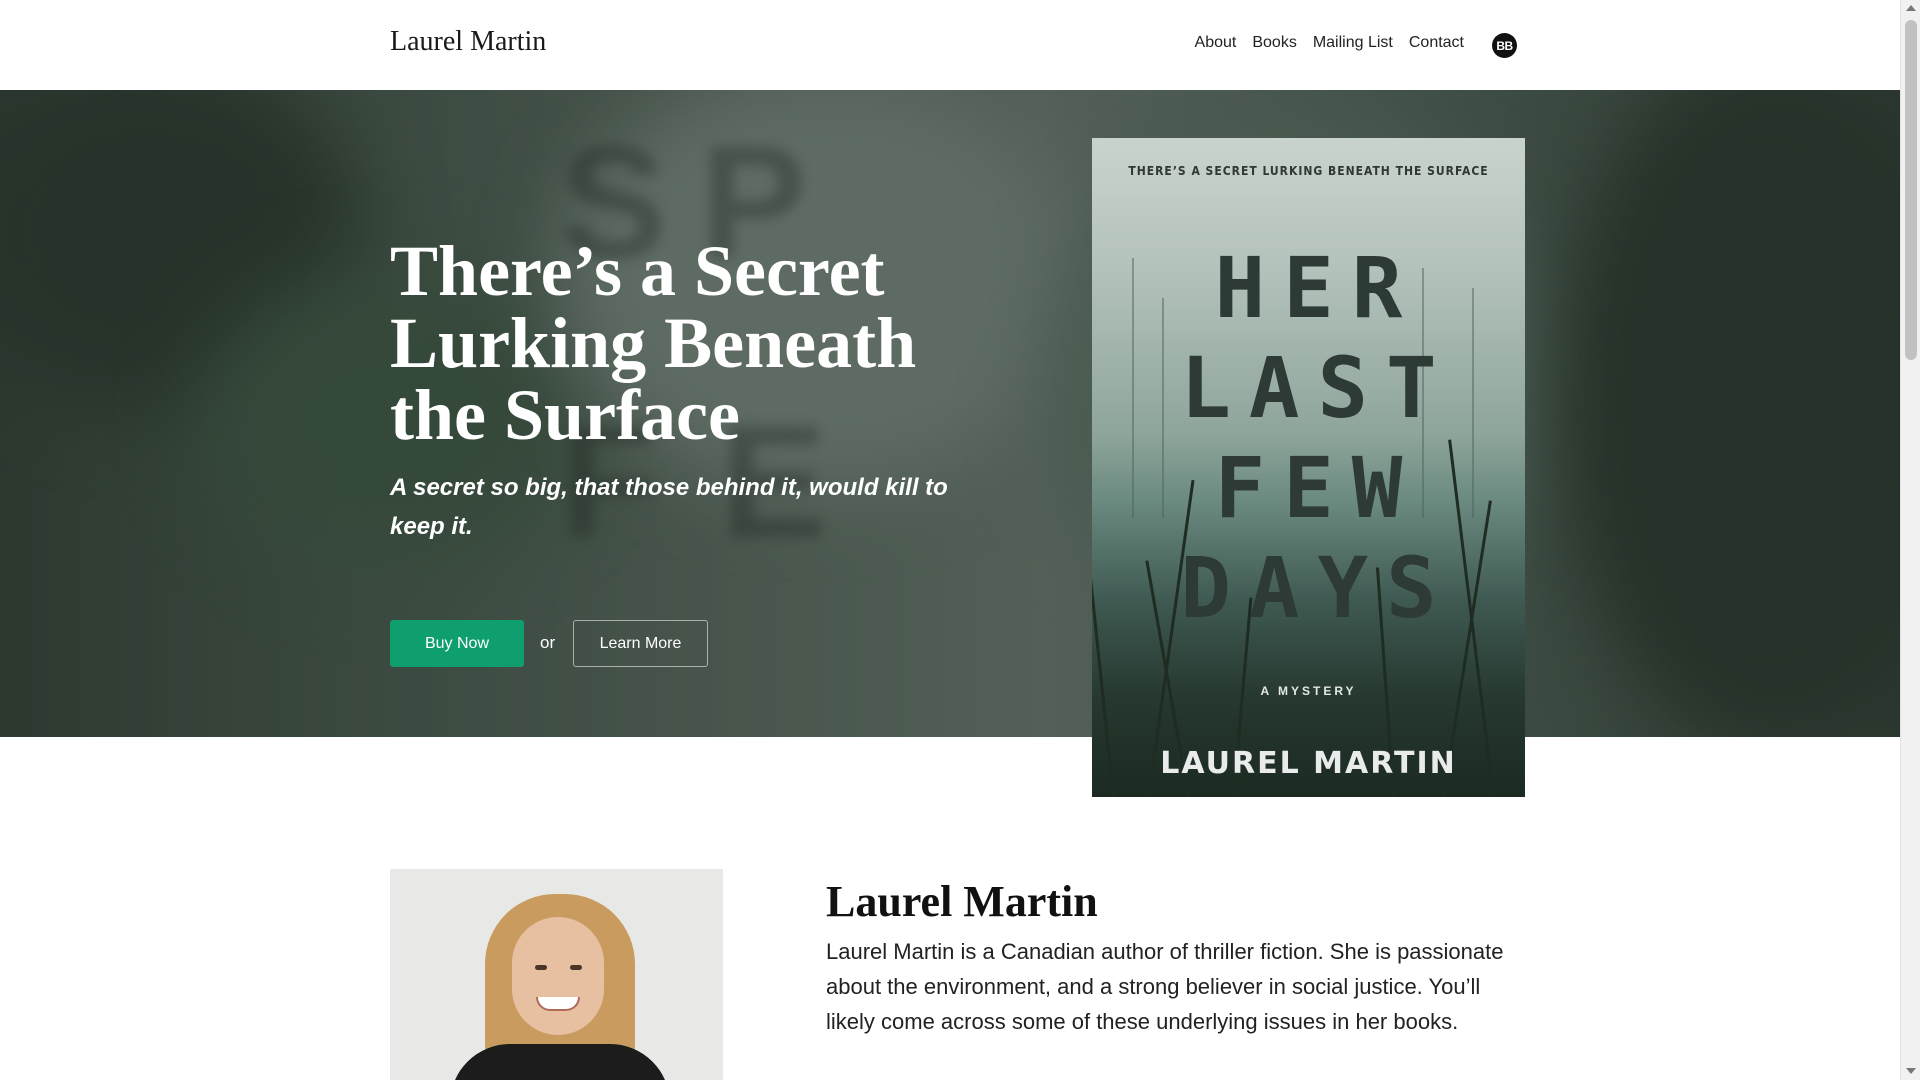  Describe the element at coordinates (1317, 388) in the screenshot. I see `cover-title-line: LAST` at that location.